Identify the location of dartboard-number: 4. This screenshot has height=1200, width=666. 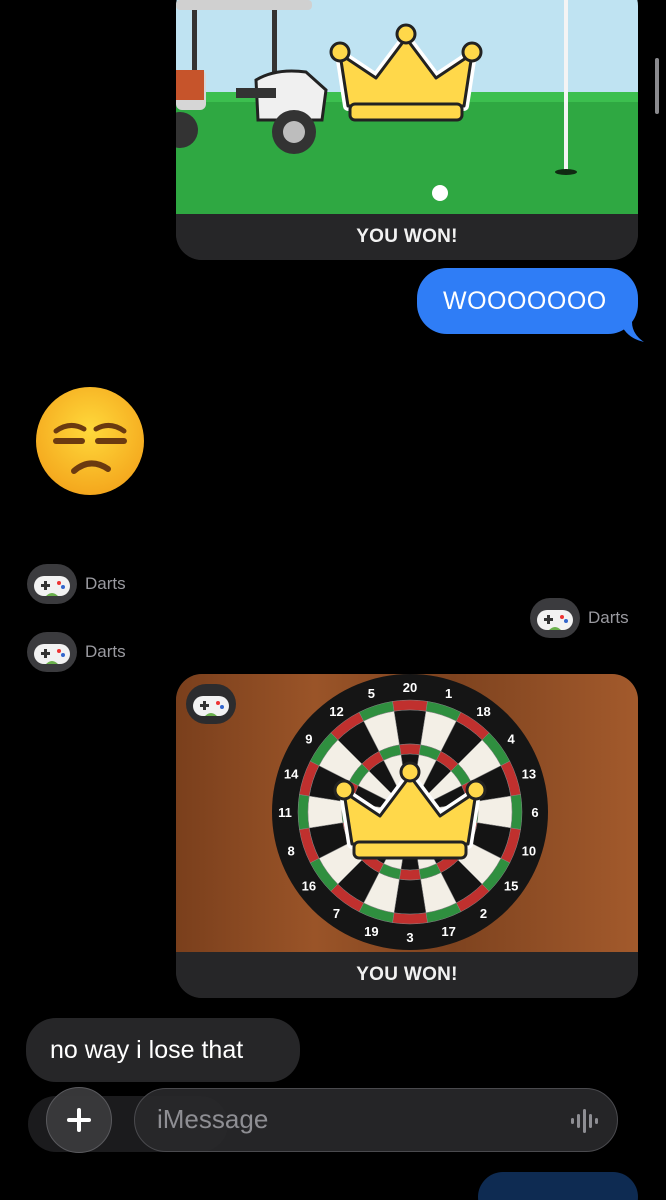
(511, 739).